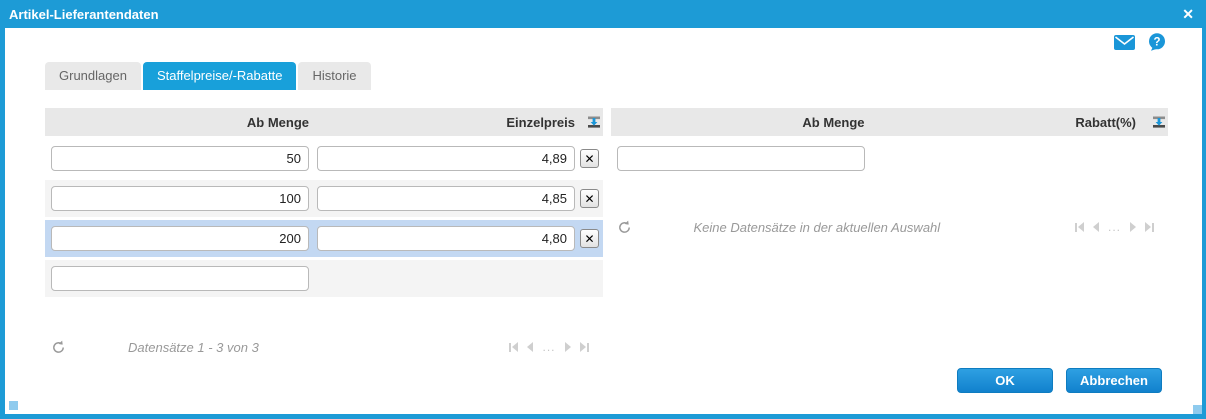 The image size is (1206, 419). I want to click on ok-button: OK, so click(1005, 380).